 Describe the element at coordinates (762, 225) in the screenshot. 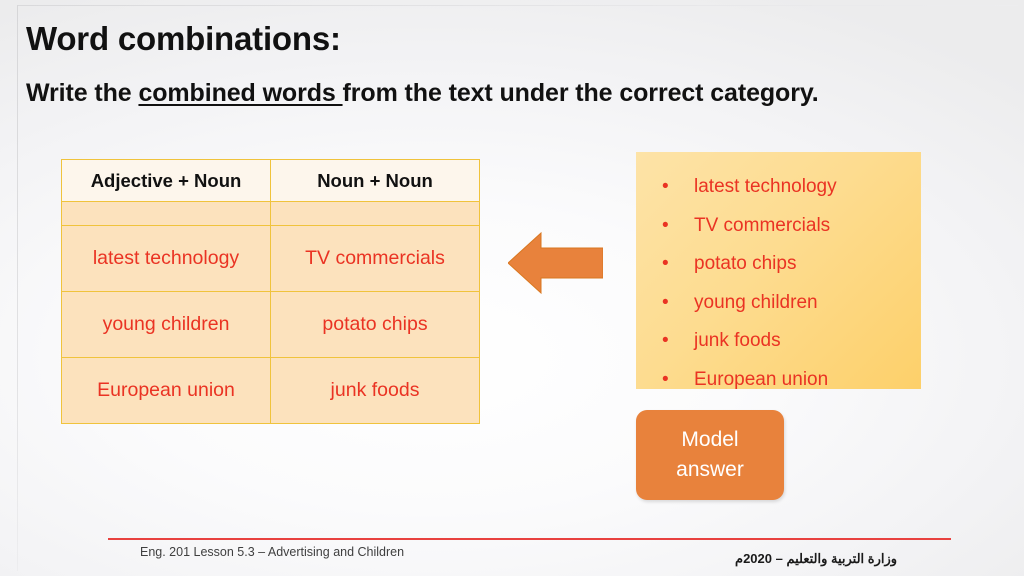

I see `list-item-label: TV commercials` at that location.